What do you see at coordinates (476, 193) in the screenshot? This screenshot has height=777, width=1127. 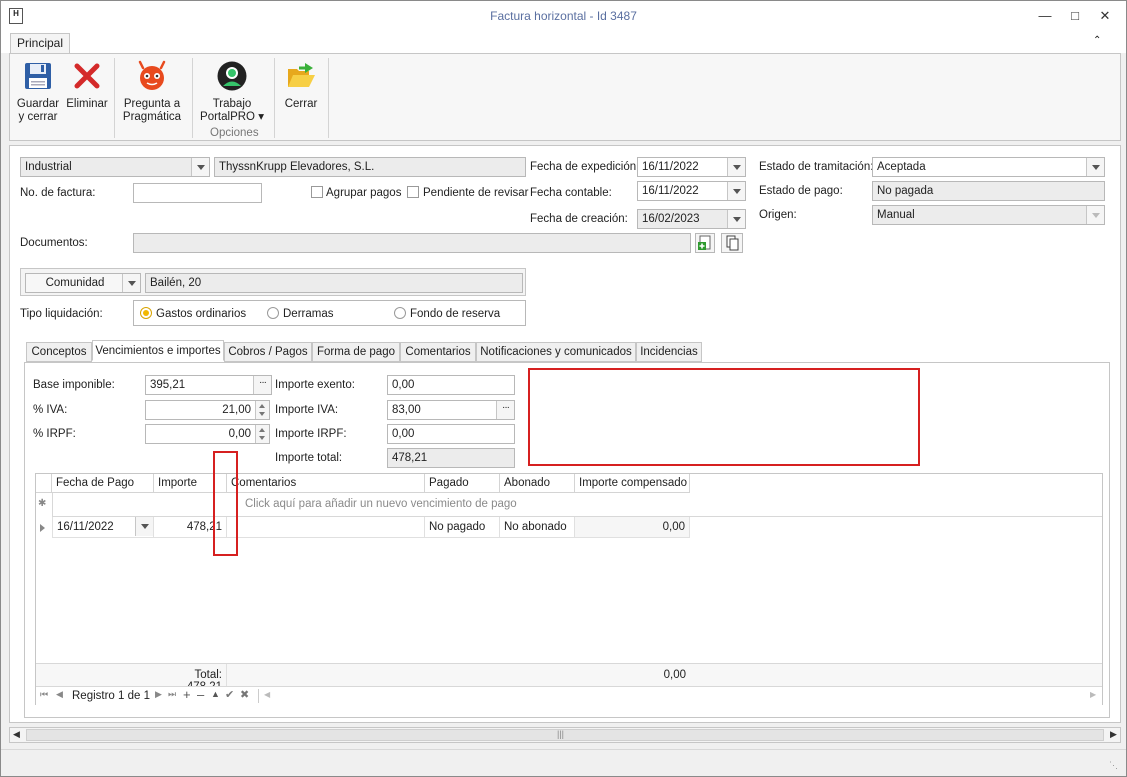 I see `pending-review-label: Pendiente de revisar` at bounding box center [476, 193].